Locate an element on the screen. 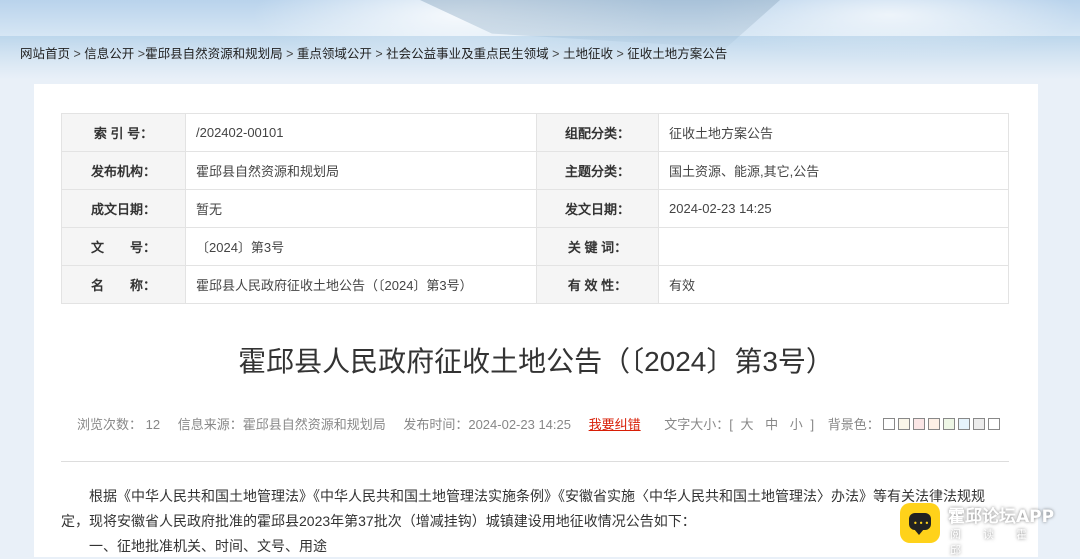 The height and width of the screenshot is (559, 1080). index-value: /202402-00101 is located at coordinates (361, 132).